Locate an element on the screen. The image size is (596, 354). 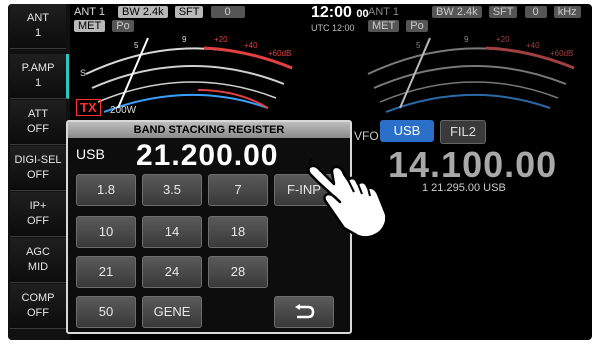
side-digisel-name: DIGI-SEL is located at coordinates (38, 160).